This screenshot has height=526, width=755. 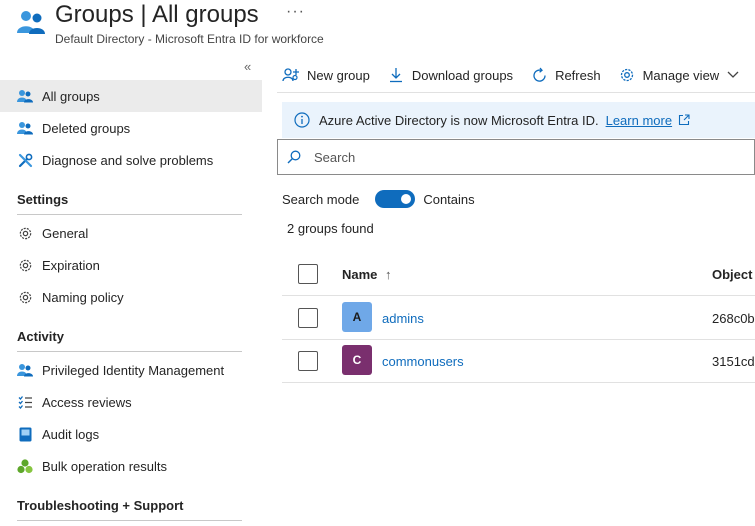 What do you see at coordinates (395, 199) in the screenshot?
I see `search-mode-toggle` at bounding box center [395, 199].